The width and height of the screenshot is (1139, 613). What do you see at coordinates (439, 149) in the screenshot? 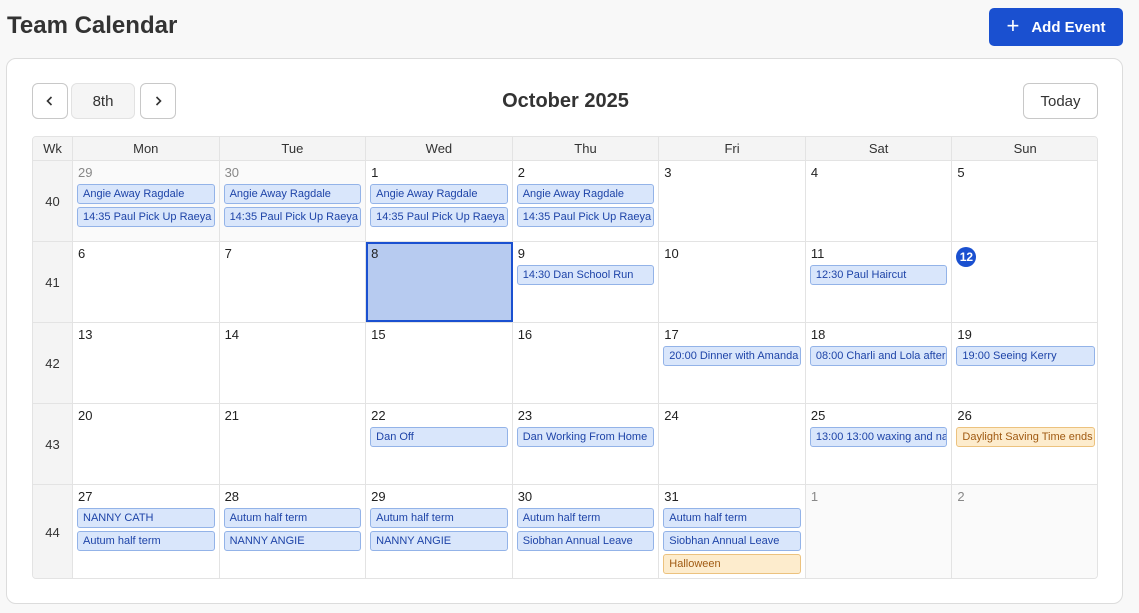
I see `day-header-wed: Wed` at bounding box center [439, 149].